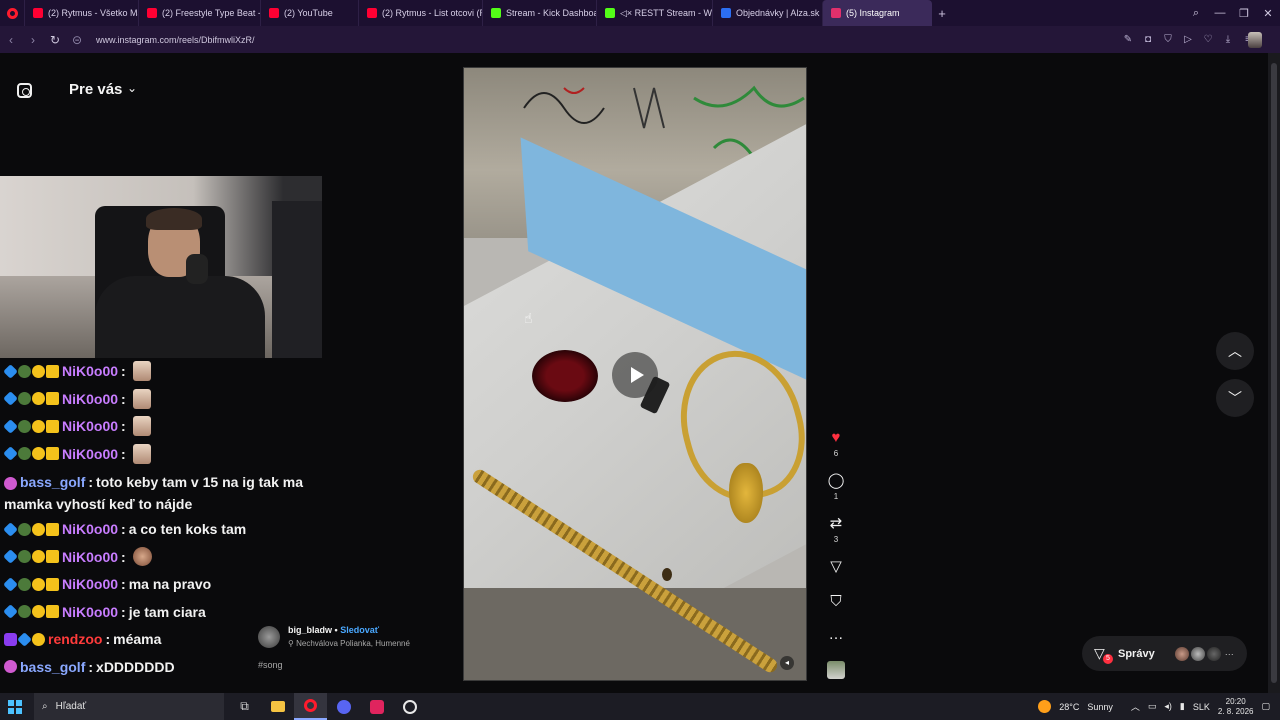 The image size is (1280, 720). Describe the element at coordinates (53, 482) in the screenshot. I see `chat-nick: bass_golf` at that location.